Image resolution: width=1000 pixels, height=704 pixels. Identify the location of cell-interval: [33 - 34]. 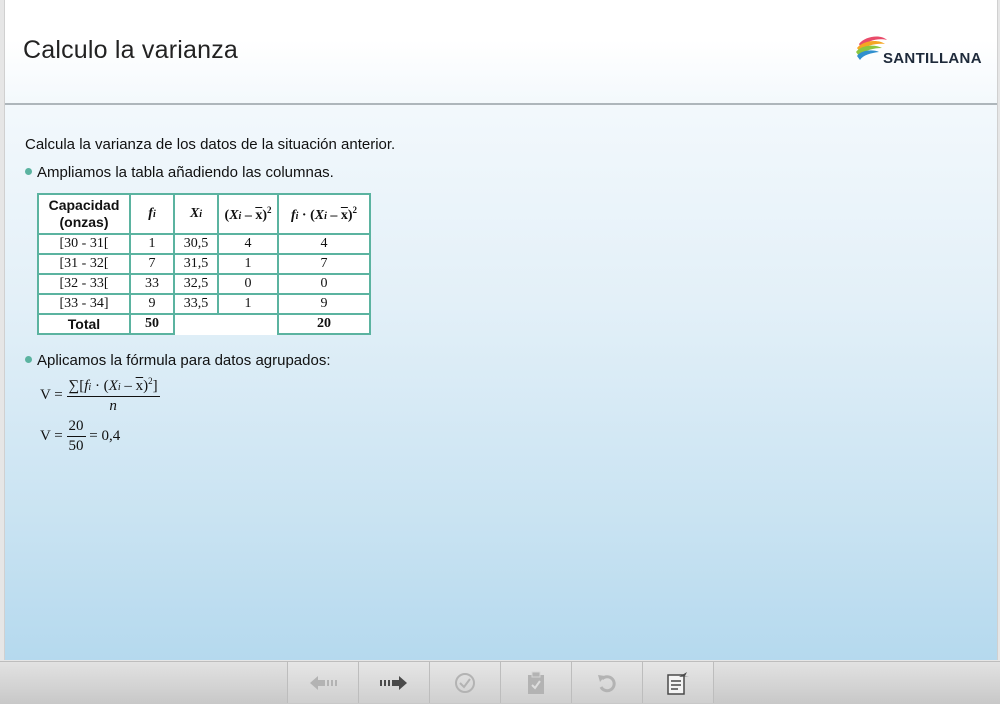
(84, 304).